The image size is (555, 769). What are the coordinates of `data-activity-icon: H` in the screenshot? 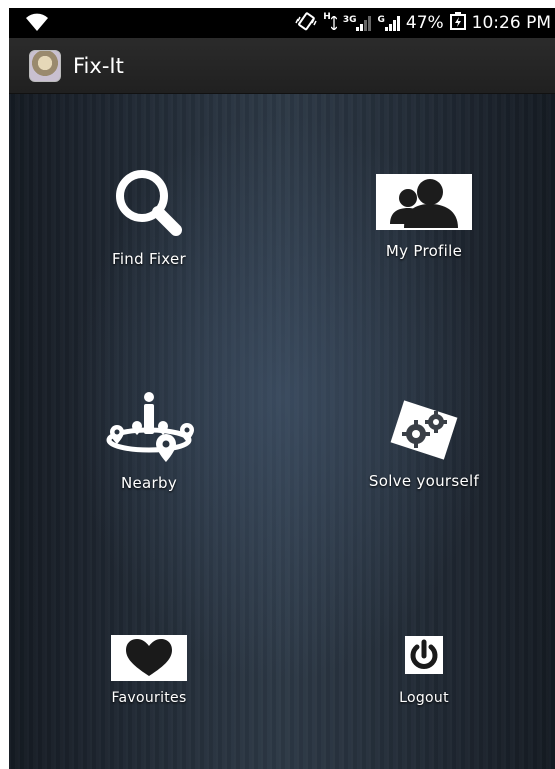 It's located at (330, 21).